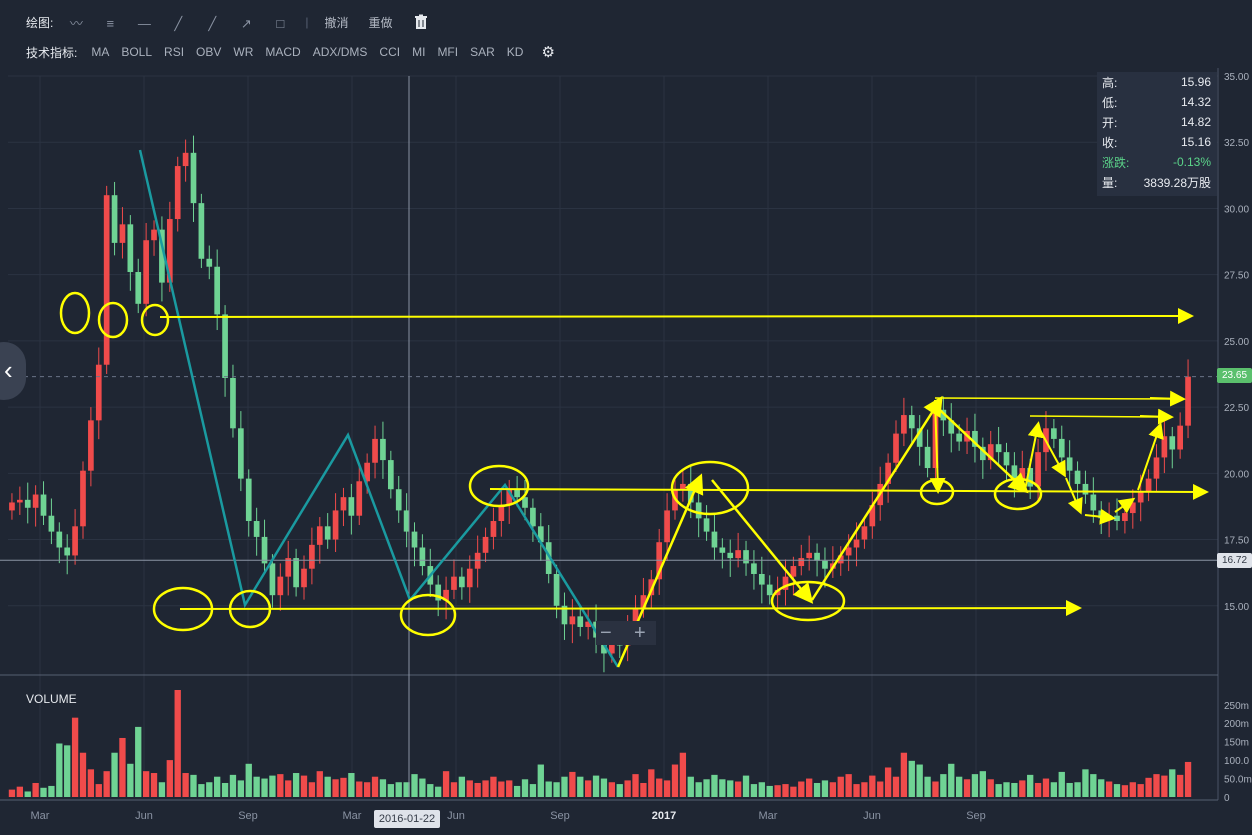 Image resolution: width=1252 pixels, height=835 pixels. What do you see at coordinates (664, 816) in the screenshot?
I see `time-tick-label: 2017` at bounding box center [664, 816].